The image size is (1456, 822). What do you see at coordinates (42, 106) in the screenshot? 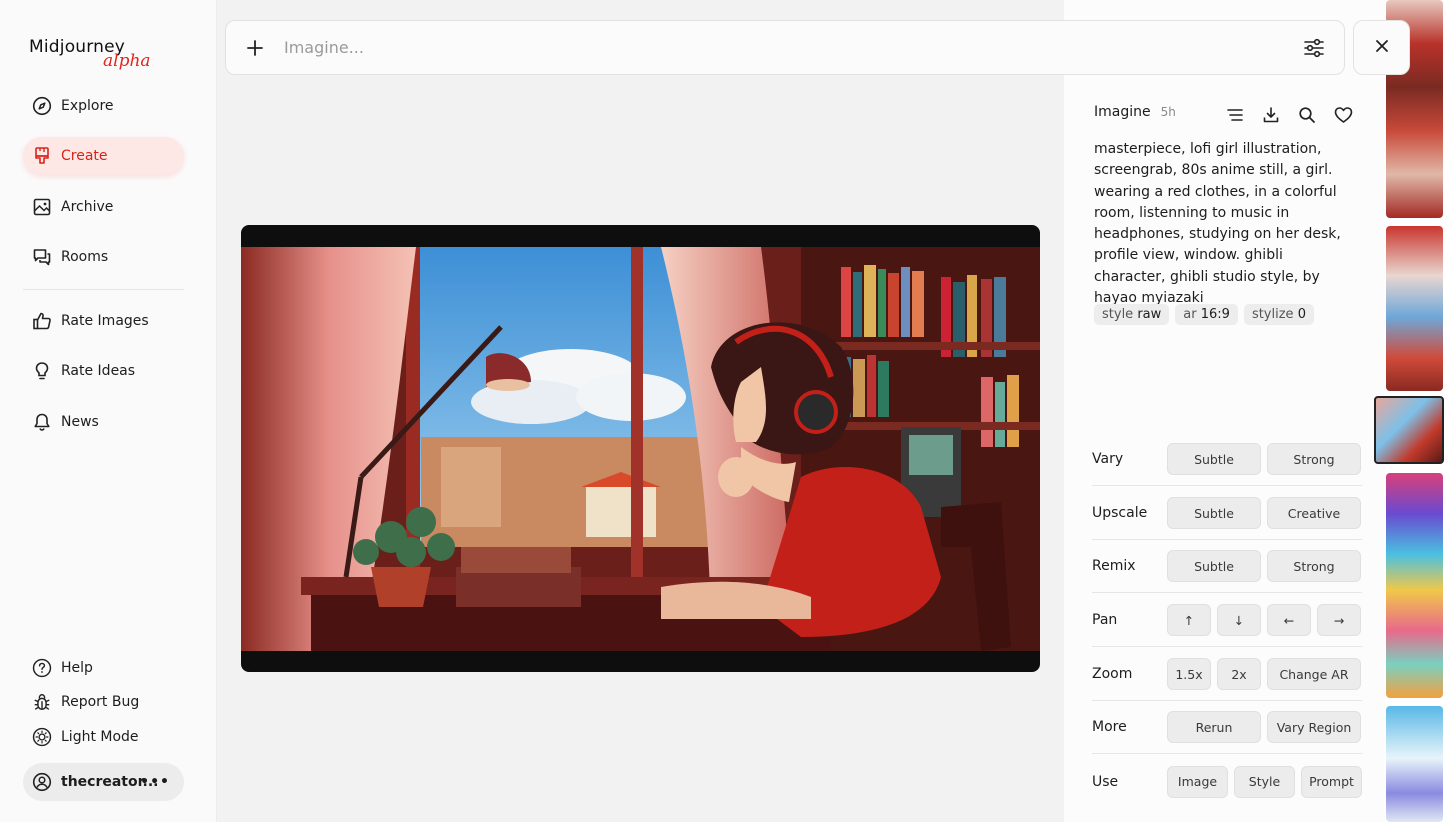
I see `compass-icon` at bounding box center [42, 106].